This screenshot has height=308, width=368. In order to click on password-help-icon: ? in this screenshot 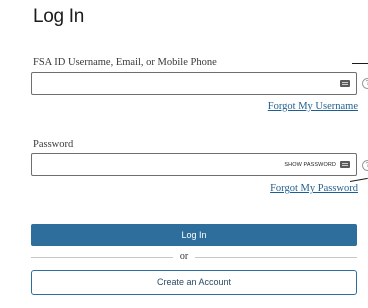, I will do `click(365, 165)`.